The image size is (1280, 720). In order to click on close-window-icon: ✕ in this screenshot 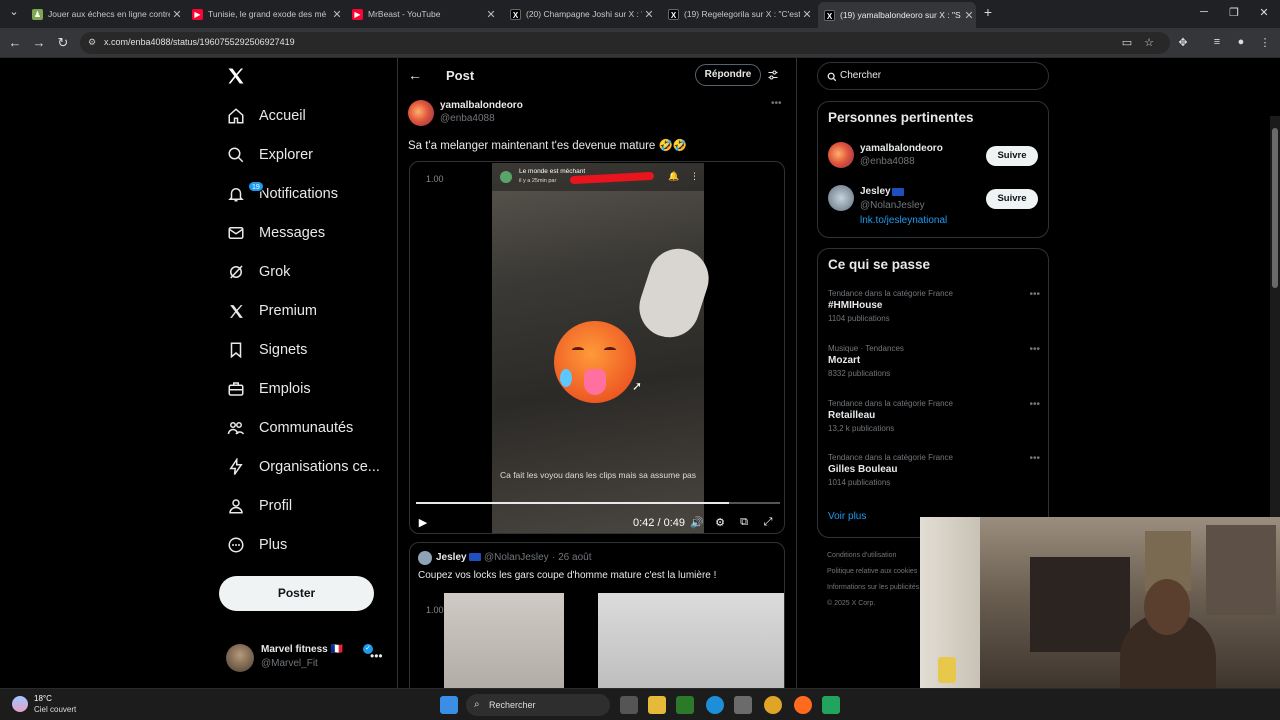, I will do `click(1264, 12)`.